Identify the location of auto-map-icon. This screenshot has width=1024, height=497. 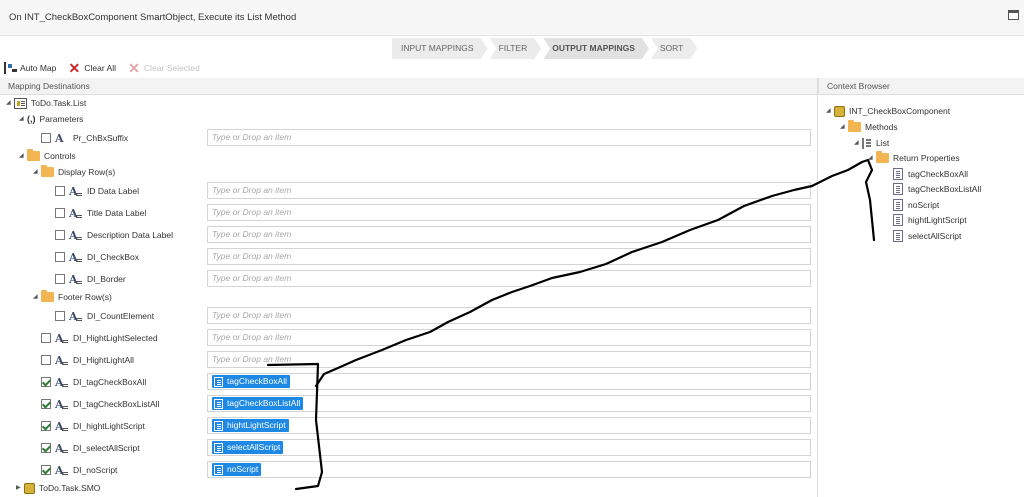
(10, 68).